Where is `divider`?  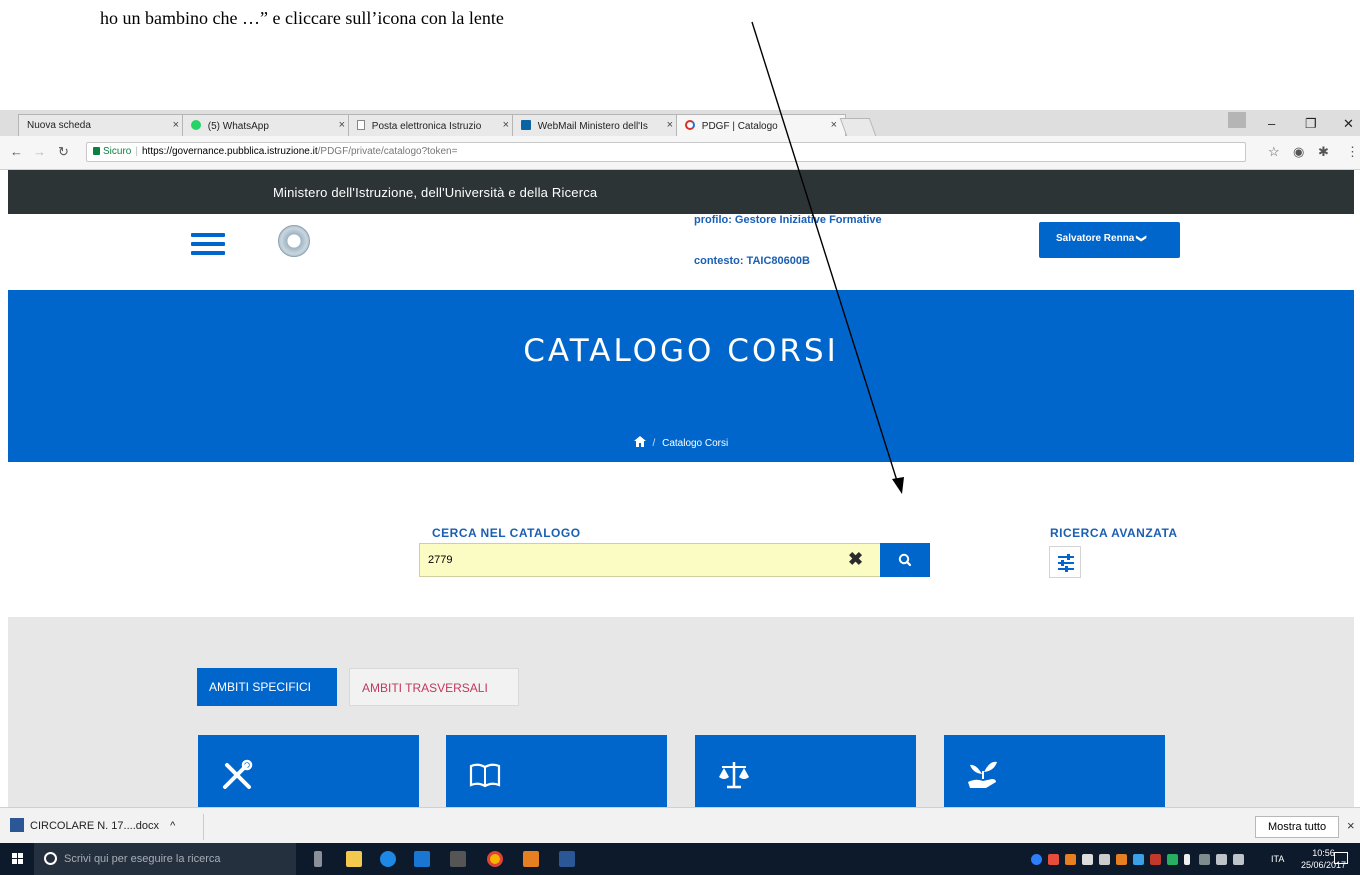
divider is located at coordinates (203, 827).